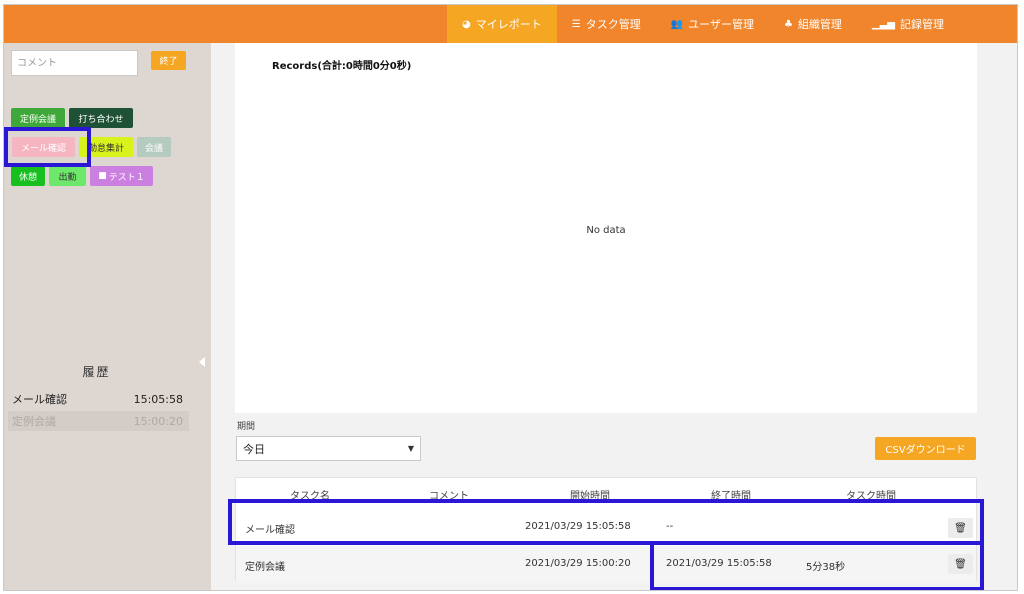 This screenshot has height=594, width=1024. I want to click on period-select-value: 今日, so click(254, 449).